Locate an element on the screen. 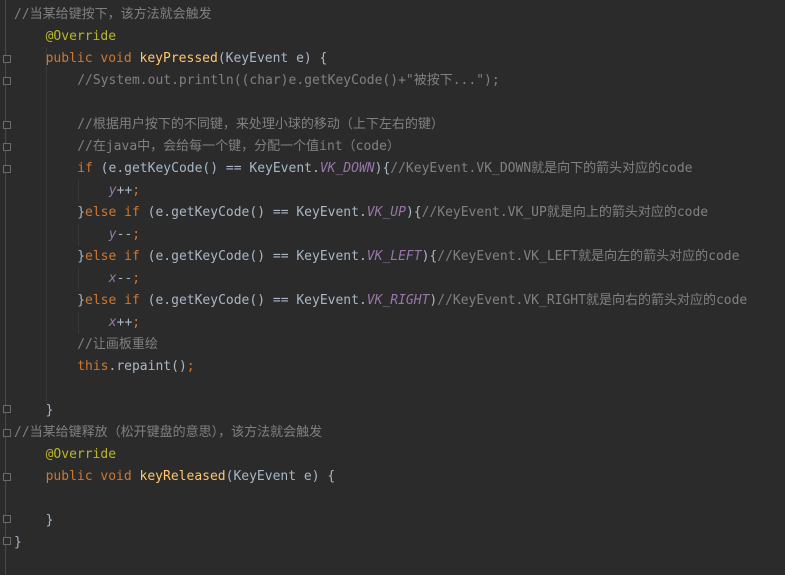 Image resolution: width=785 pixels, height=575 pixels. code-line: this.repaint(); is located at coordinates (135, 367).